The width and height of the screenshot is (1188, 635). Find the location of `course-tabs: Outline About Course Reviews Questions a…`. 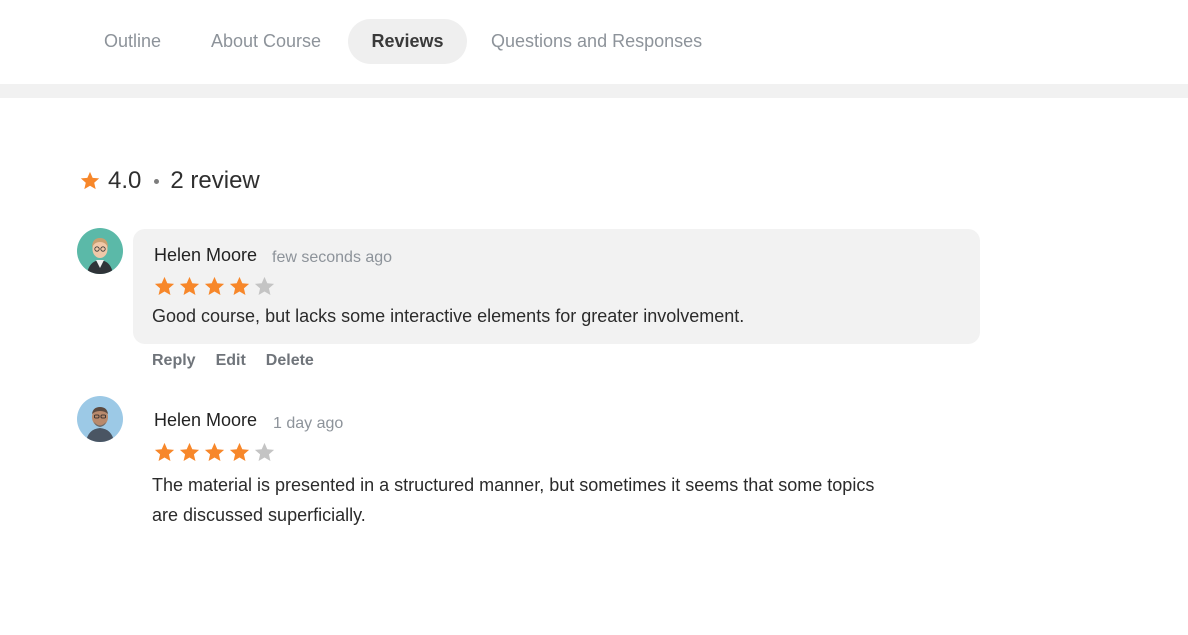

course-tabs: Outline About Course Reviews Questions a… is located at coordinates (594, 42).